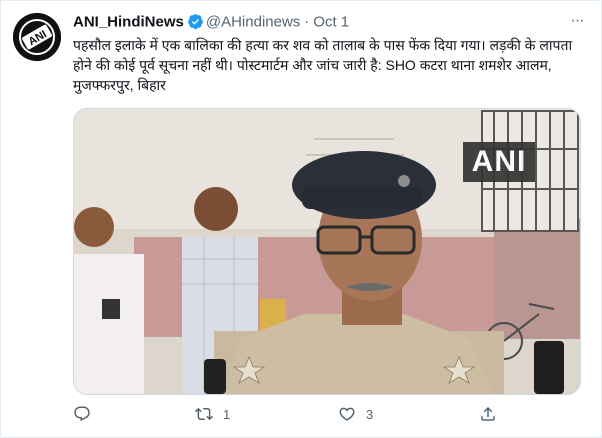 This screenshot has width=602, height=438. Describe the element at coordinates (227, 414) in the screenshot. I see `retweet-count: 1` at that location.